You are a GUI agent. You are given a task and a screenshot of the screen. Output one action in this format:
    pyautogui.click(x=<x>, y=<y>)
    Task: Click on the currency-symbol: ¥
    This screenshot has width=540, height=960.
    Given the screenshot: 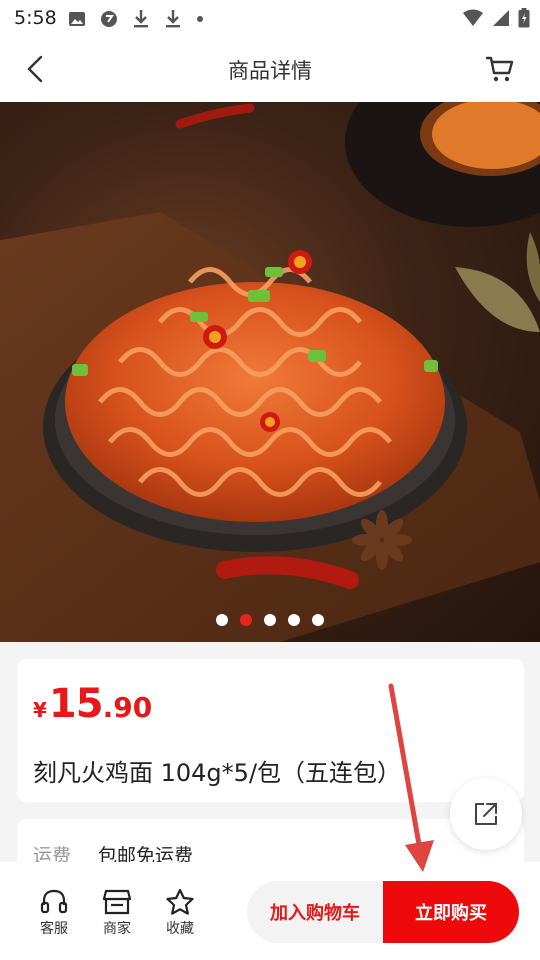 What is the action you would take?
    pyautogui.click(x=40, y=710)
    